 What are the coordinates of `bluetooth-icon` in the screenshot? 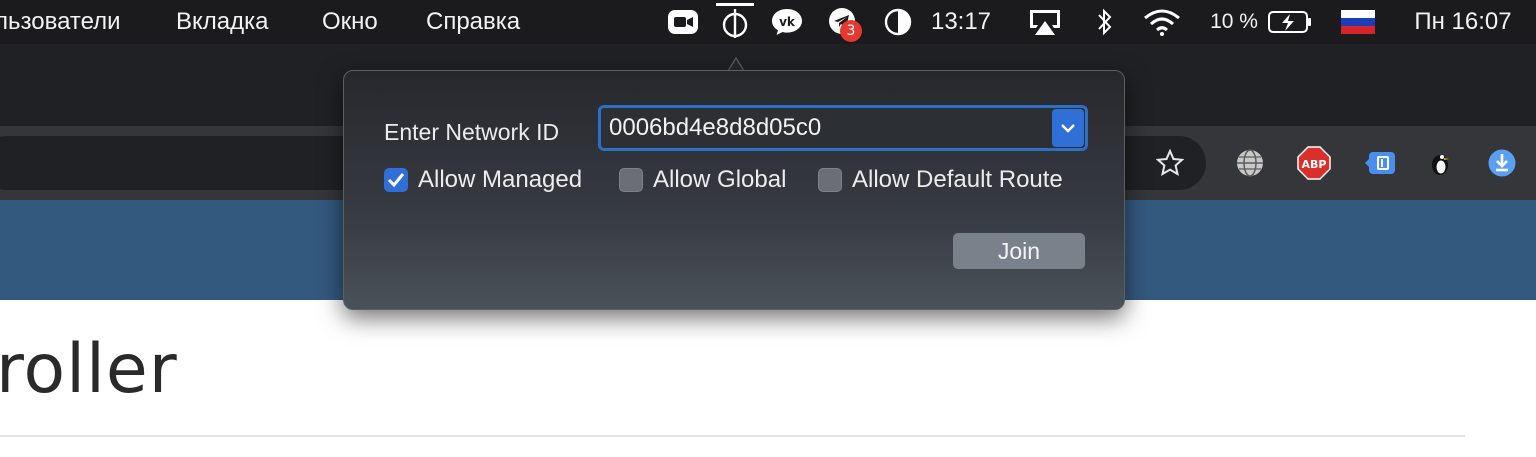 It's located at (1105, 22).